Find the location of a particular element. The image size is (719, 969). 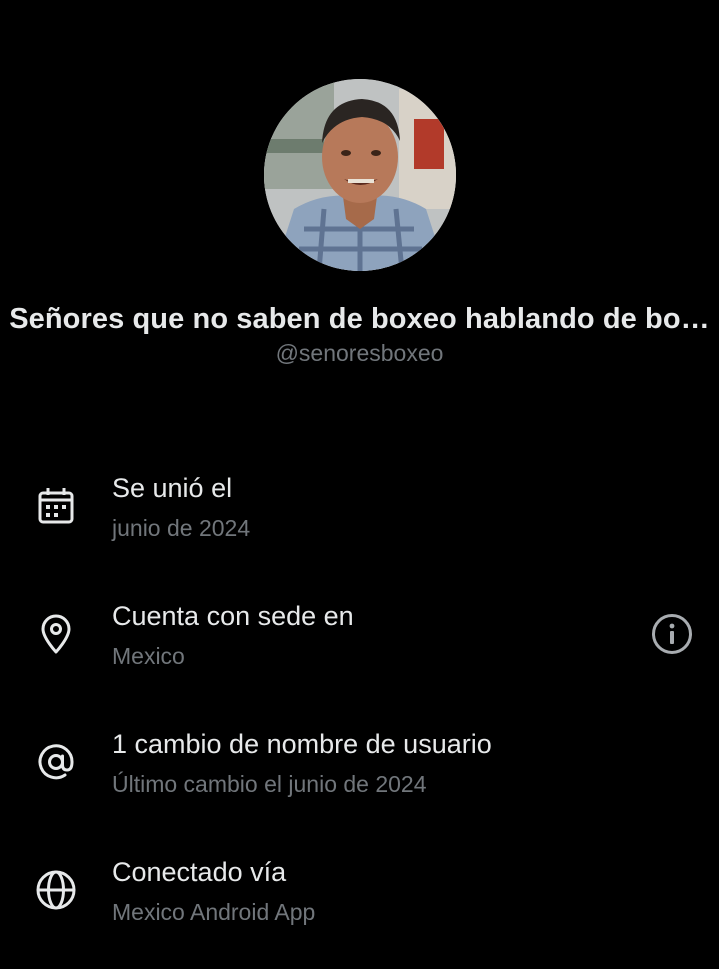

calendar-icon is located at coordinates (56, 506).